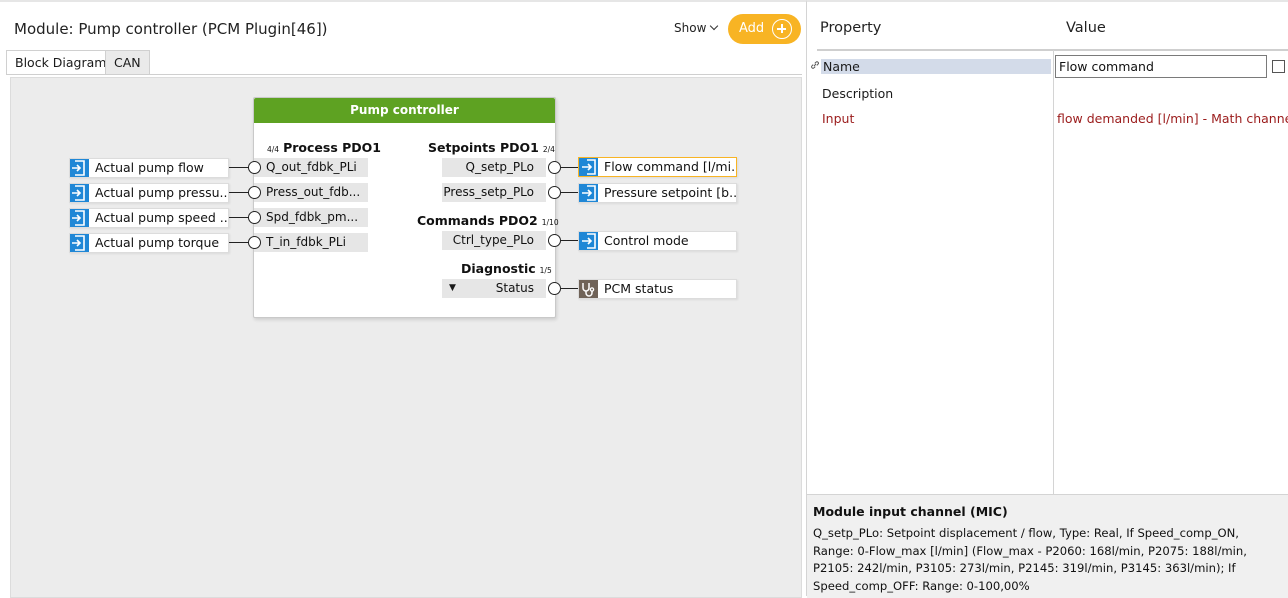  I want to click on channel-label: Actual pump torque, so click(157, 242).